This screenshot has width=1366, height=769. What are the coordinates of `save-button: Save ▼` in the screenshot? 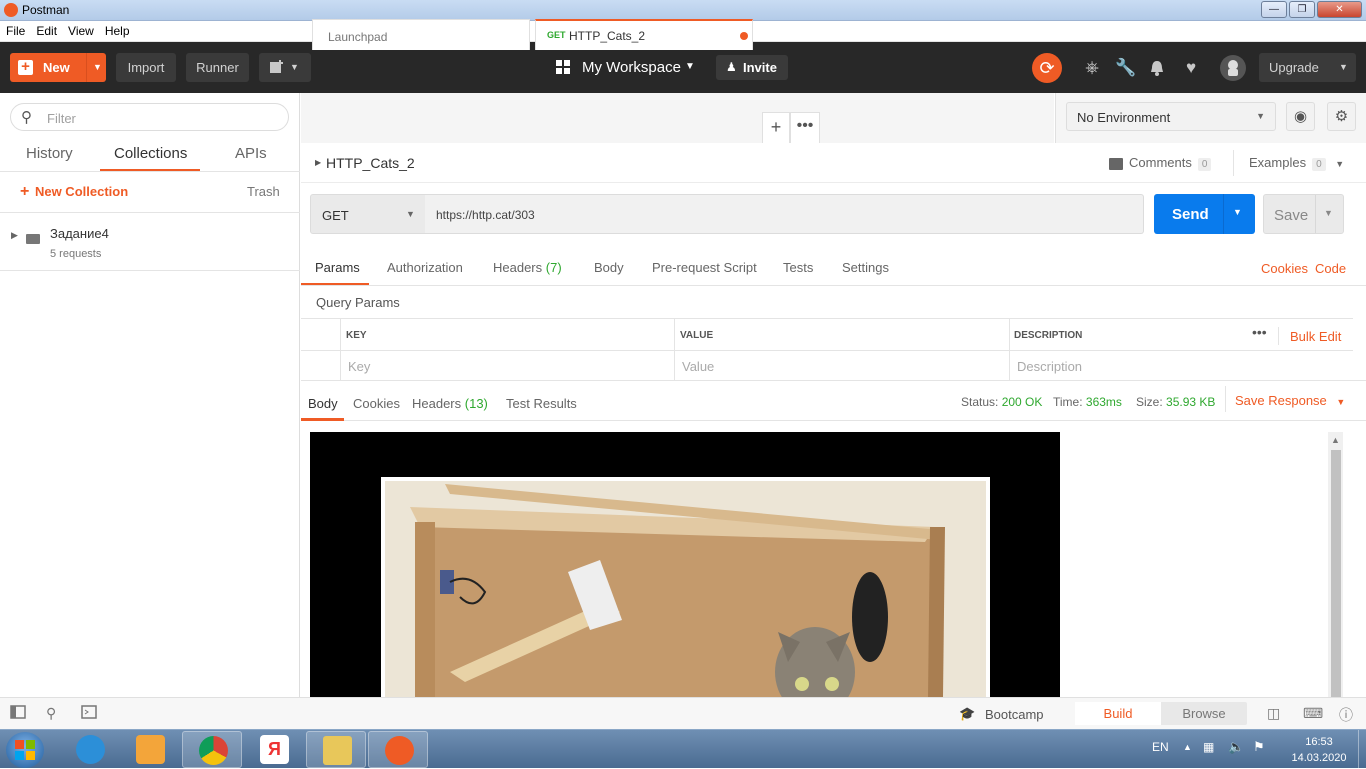 It's located at (1303, 214).